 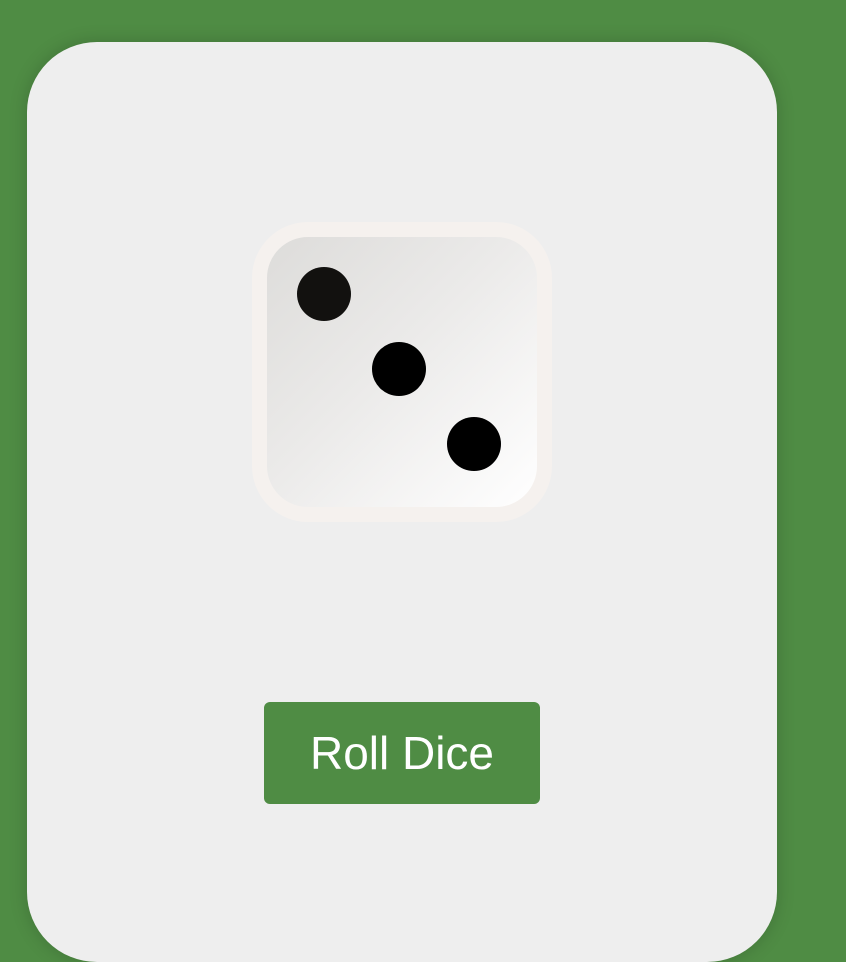 I want to click on dice-three-icon, so click(x=402, y=372).